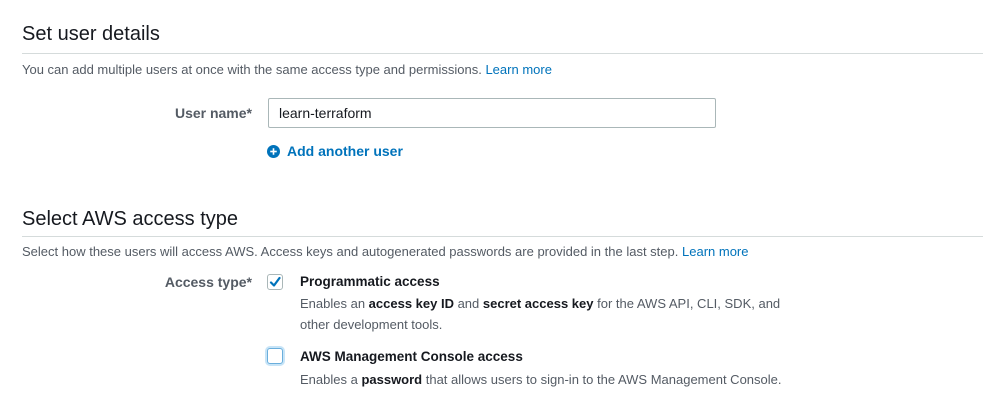 This screenshot has width=1003, height=417. Describe the element at coordinates (411, 356) in the screenshot. I see `console-access-title: AWS Management Console access` at that location.